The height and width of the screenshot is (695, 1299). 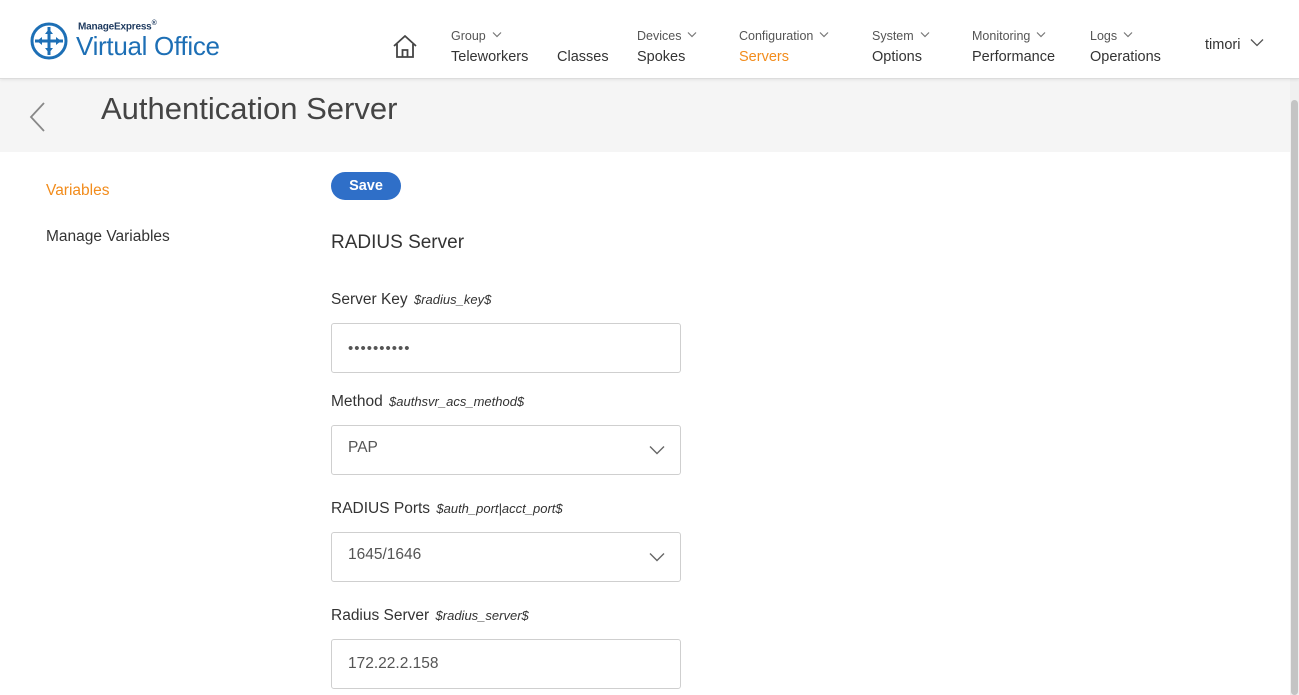 What do you see at coordinates (901, 36) in the screenshot?
I see `nav-group-label: System` at bounding box center [901, 36].